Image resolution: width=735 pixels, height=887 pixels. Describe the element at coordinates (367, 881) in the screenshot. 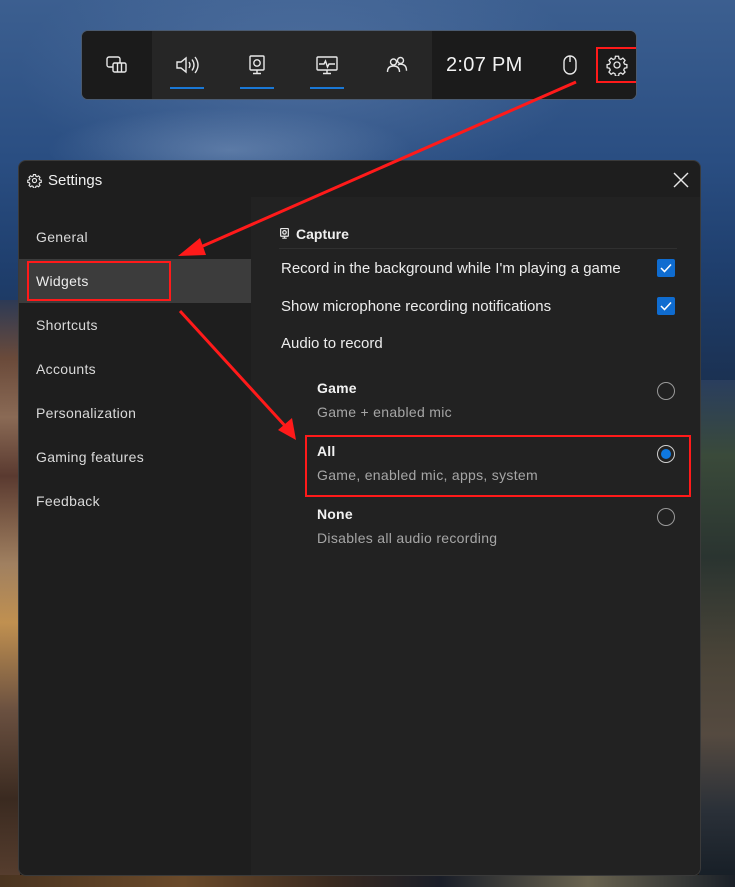

I see `wallpaper-bottom` at that location.